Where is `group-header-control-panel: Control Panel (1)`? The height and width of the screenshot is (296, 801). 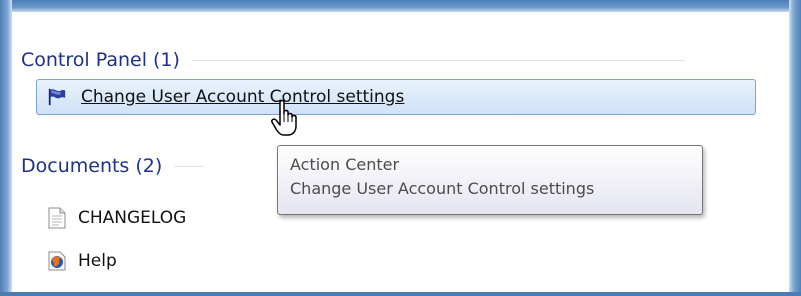 group-header-control-panel: Control Panel (1) is located at coordinates (353, 60).